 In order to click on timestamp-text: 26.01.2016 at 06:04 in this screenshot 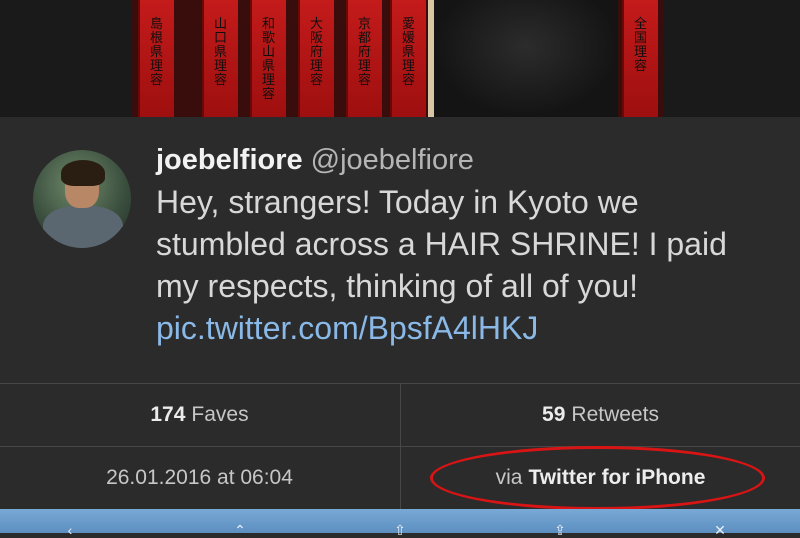, I will do `click(199, 477)`.